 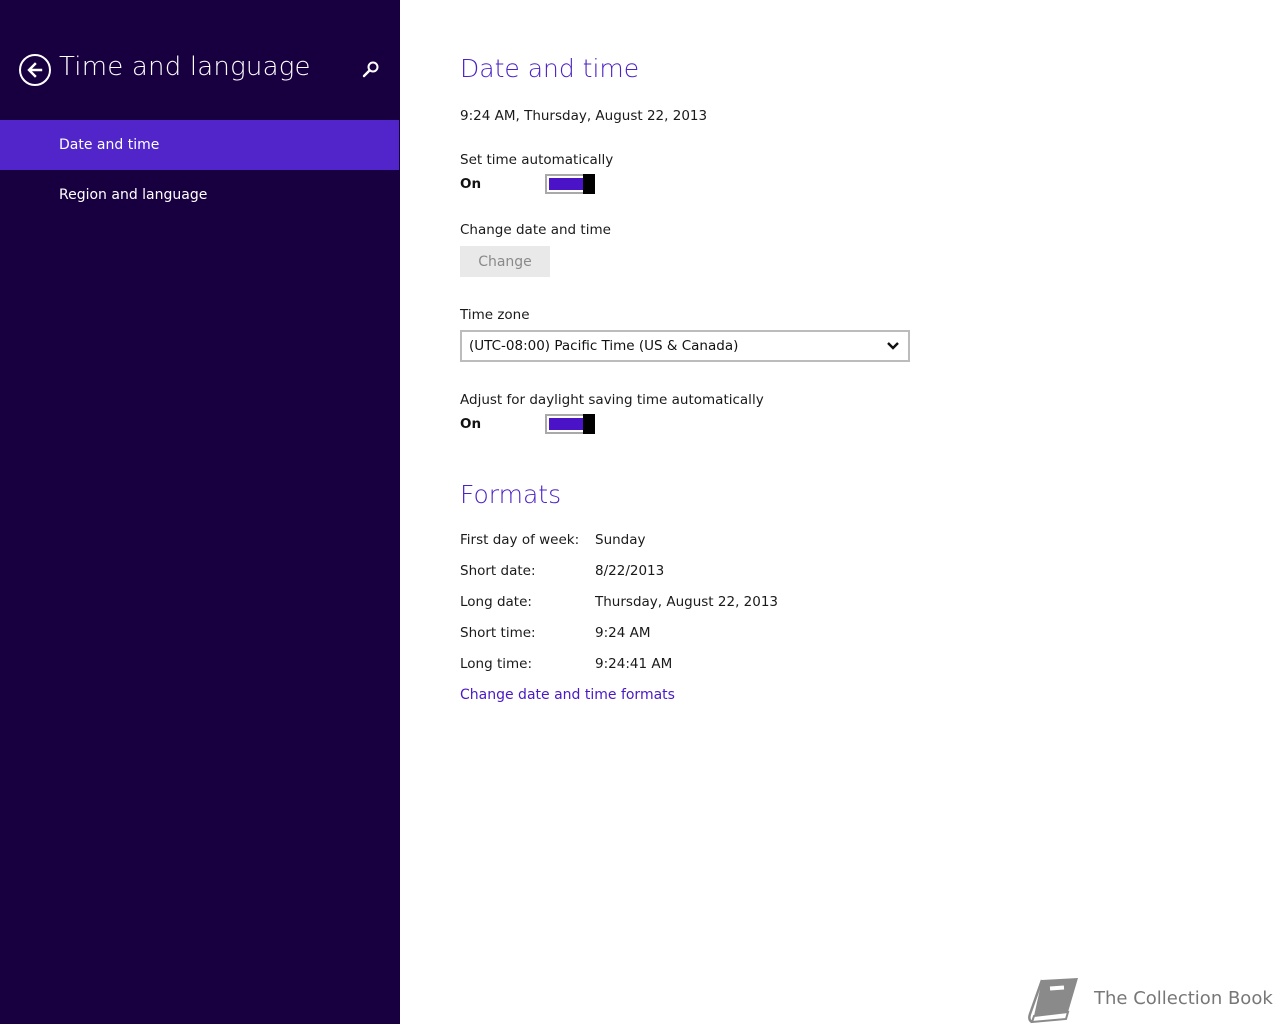 I want to click on time-zone-label: Time zone, so click(x=495, y=315).